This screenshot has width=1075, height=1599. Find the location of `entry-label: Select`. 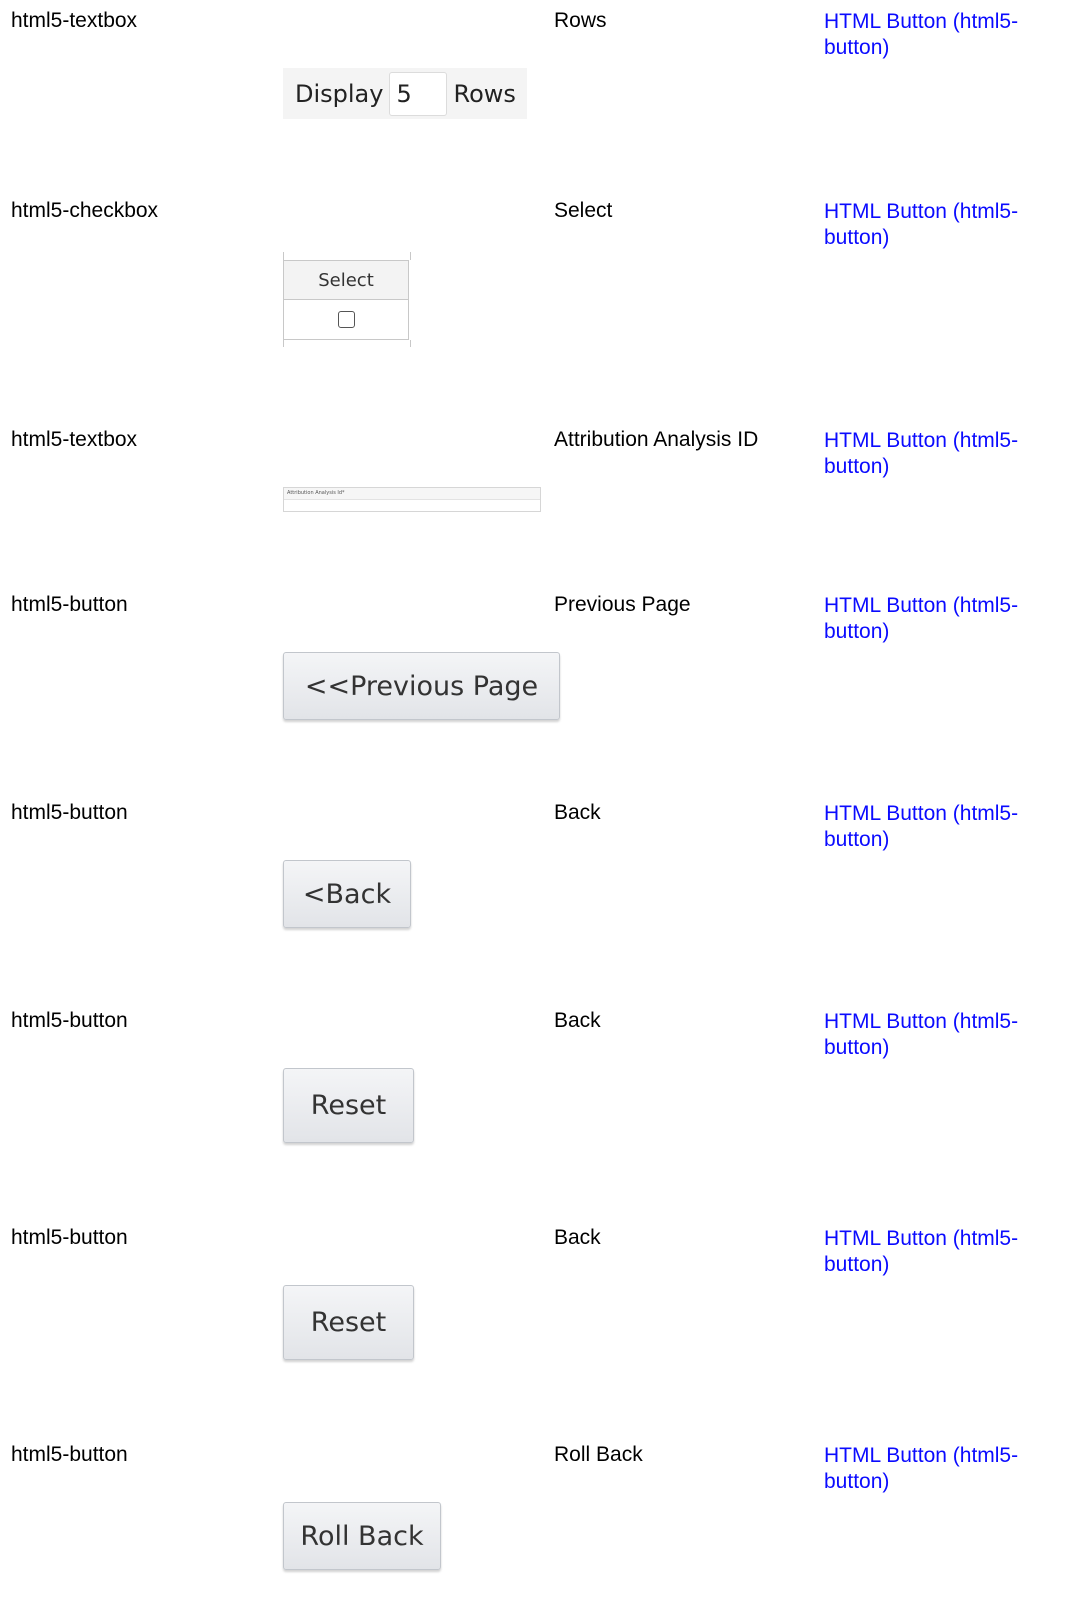

entry-label: Select is located at coordinates (583, 210).